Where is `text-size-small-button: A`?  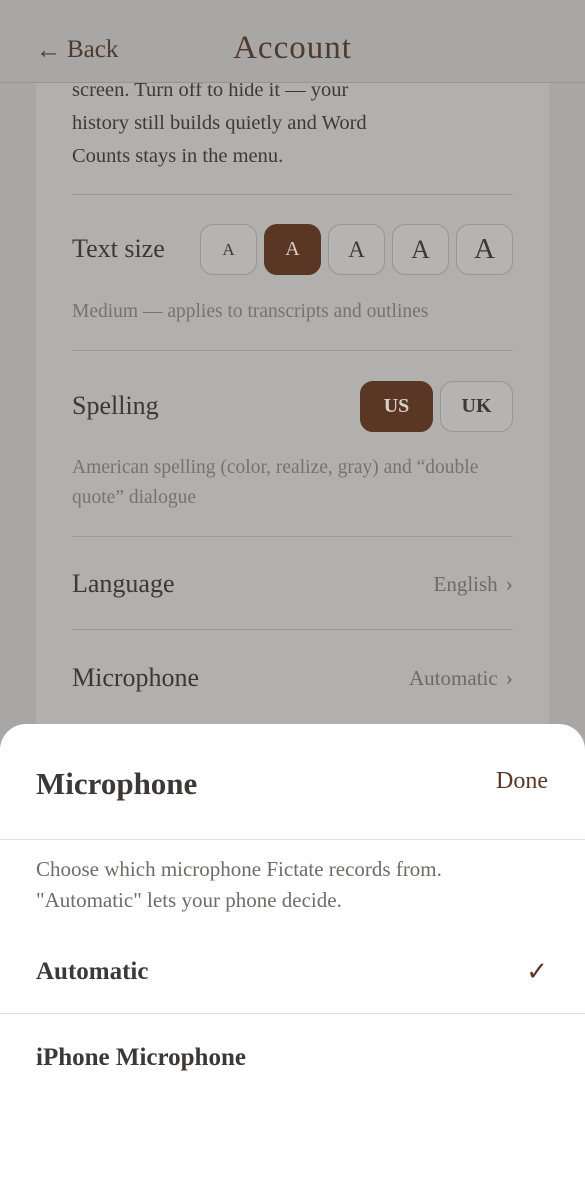
text-size-small-button: A is located at coordinates (292, 249).